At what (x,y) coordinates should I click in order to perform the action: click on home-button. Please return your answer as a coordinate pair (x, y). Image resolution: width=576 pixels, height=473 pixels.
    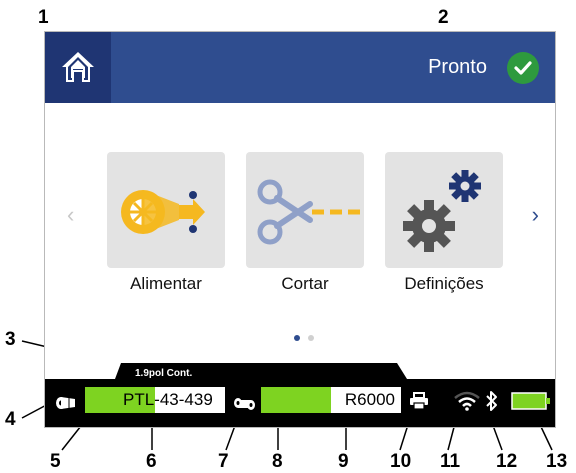
    Looking at the image, I should click on (78, 67).